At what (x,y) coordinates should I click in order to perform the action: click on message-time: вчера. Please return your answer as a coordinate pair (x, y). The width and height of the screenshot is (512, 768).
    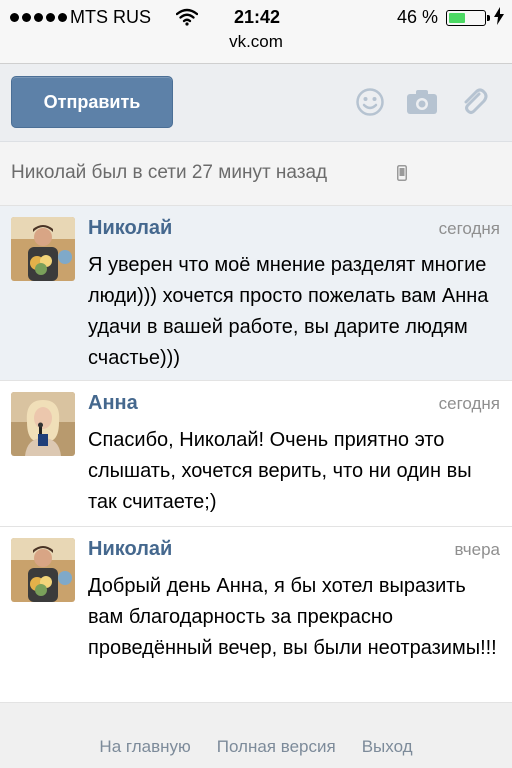
    Looking at the image, I should click on (477, 549).